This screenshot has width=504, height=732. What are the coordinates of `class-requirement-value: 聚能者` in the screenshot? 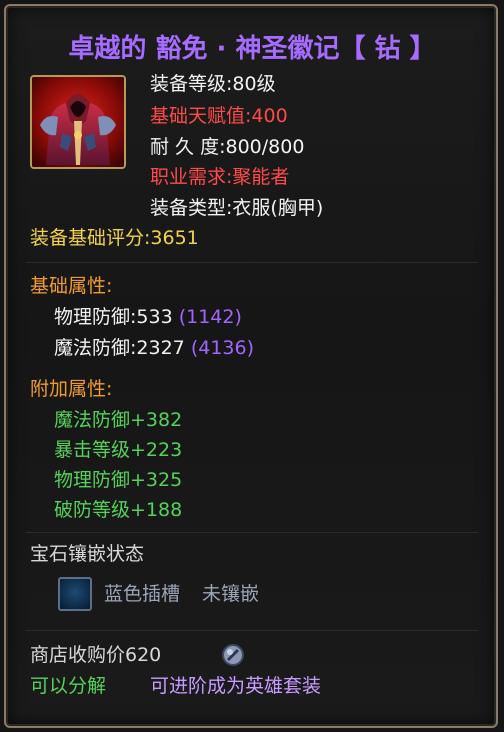 It's located at (261, 177).